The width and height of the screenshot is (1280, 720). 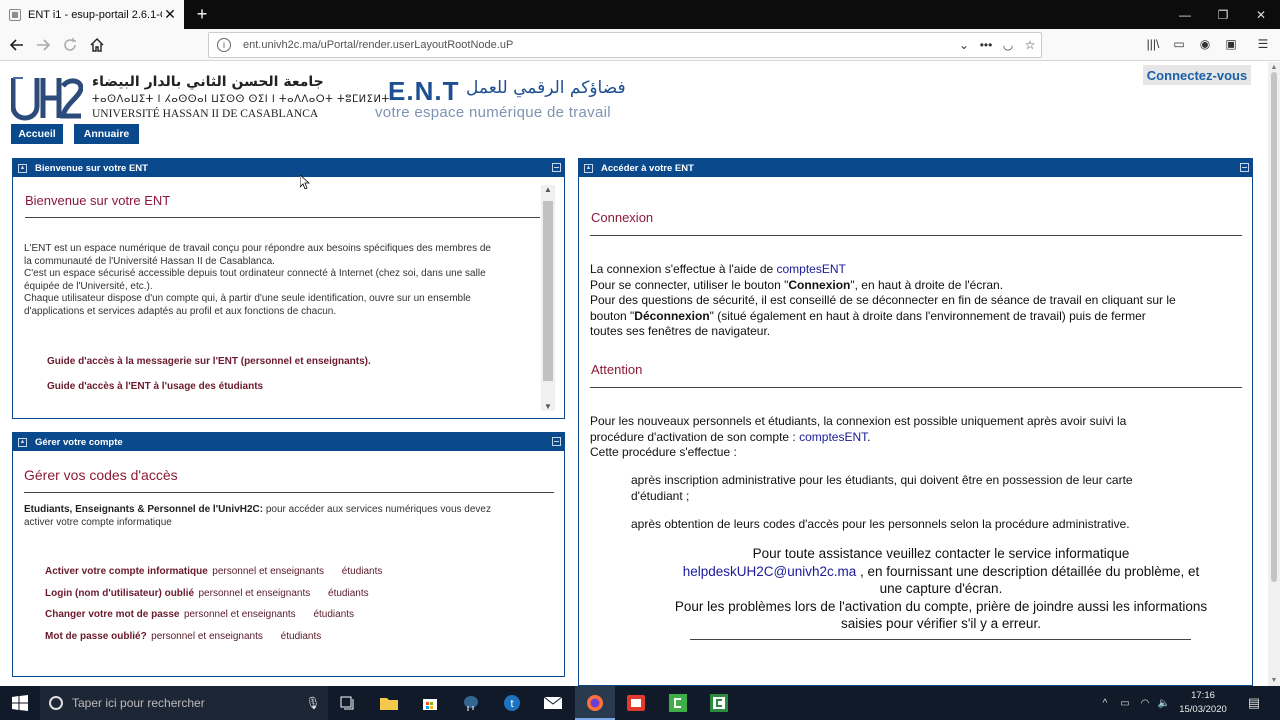 What do you see at coordinates (471, 703) in the screenshot?
I see `postgres-icon` at bounding box center [471, 703].